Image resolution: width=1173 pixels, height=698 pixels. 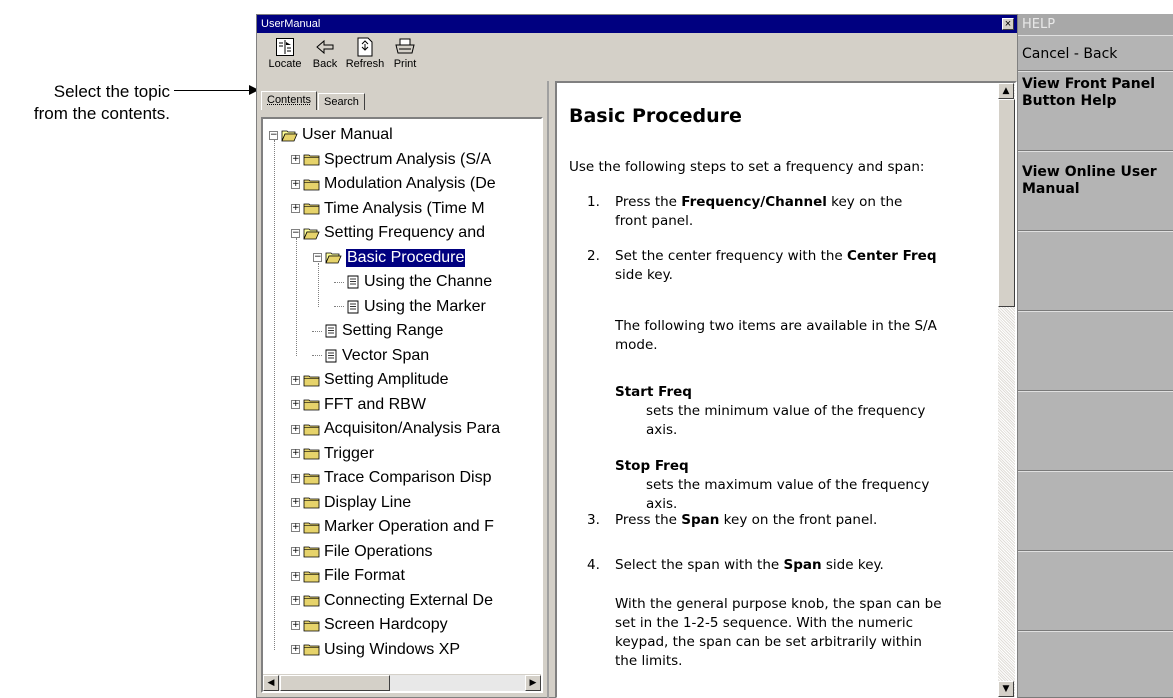 What do you see at coordinates (1006, 689) in the screenshot?
I see `scroll-down-button: ▼` at bounding box center [1006, 689].